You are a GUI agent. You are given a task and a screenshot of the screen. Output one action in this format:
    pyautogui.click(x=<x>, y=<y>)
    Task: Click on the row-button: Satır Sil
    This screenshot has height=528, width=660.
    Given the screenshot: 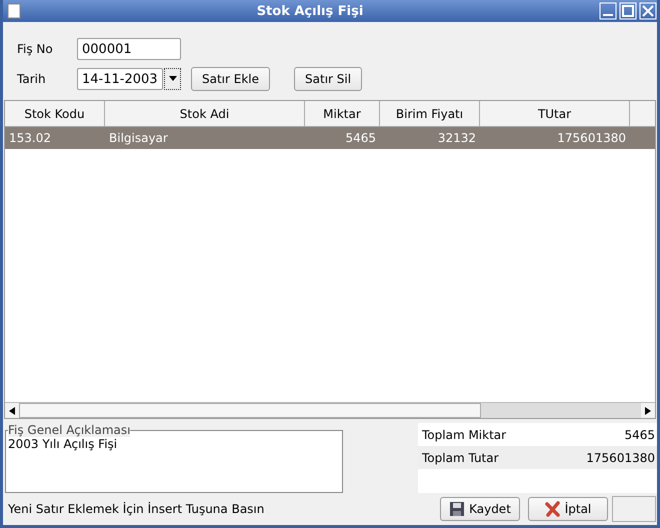 What is the action you would take?
    pyautogui.click(x=328, y=79)
    